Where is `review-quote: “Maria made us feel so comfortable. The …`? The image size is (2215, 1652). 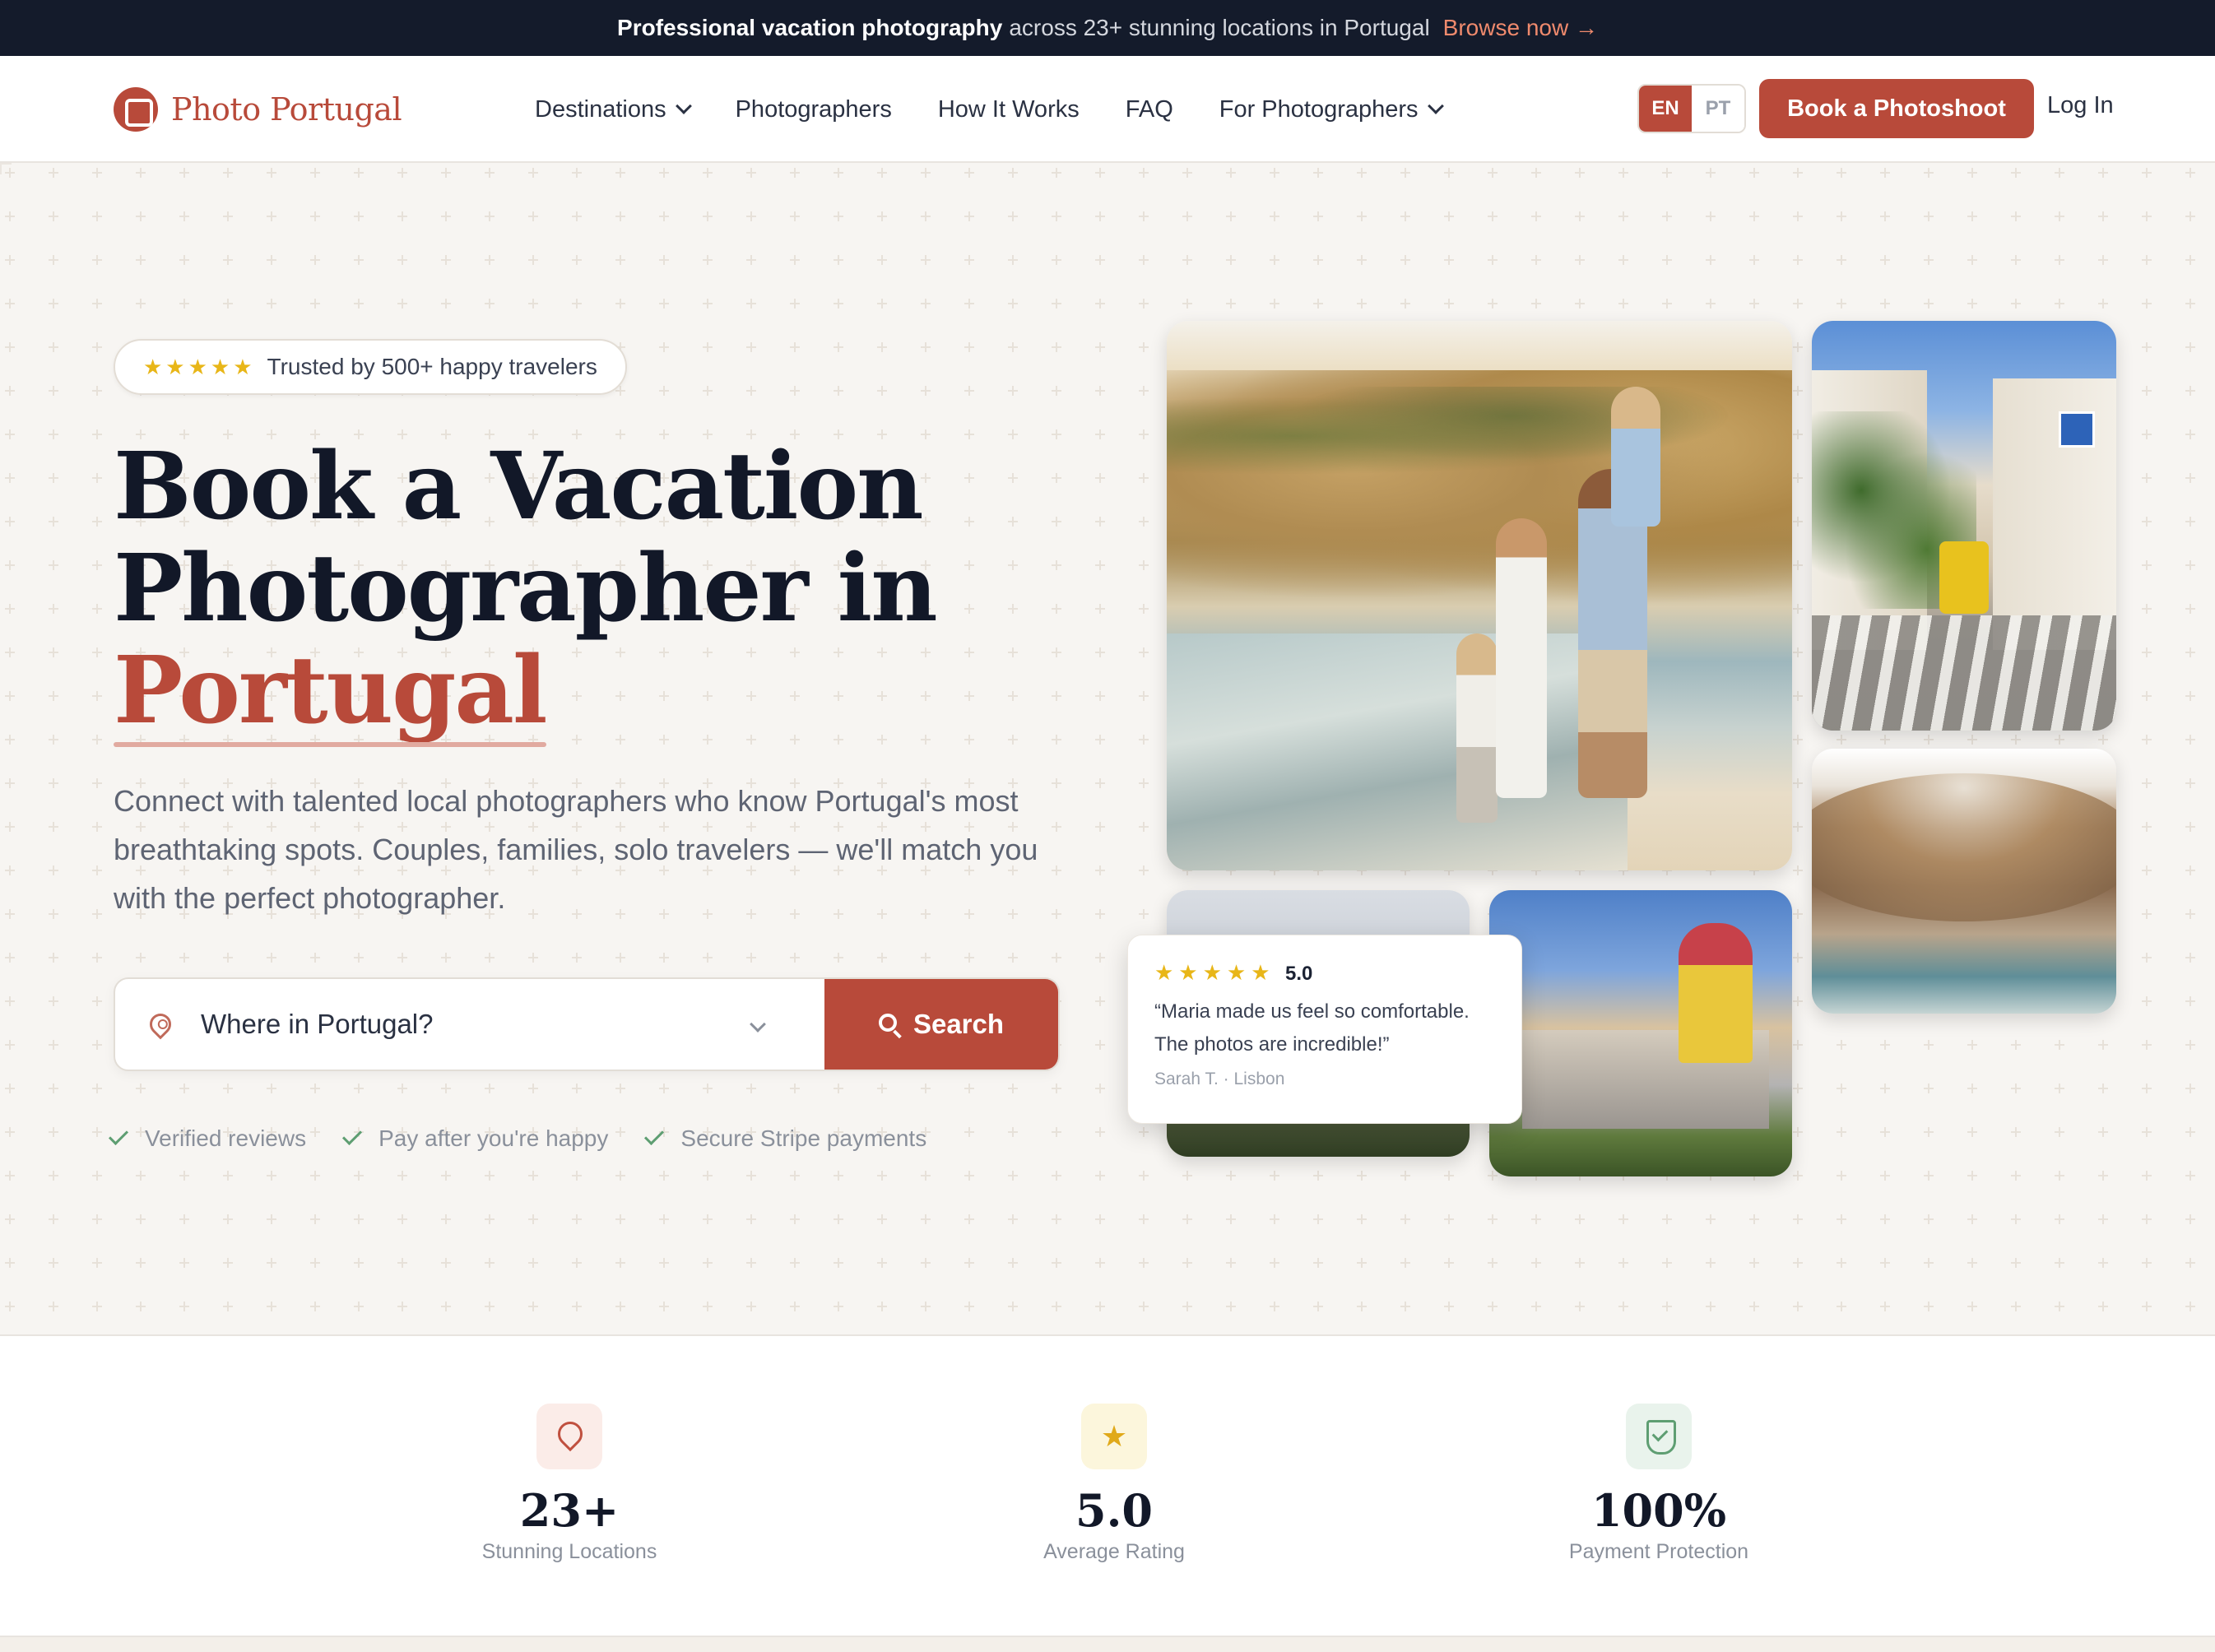
review-quote: “Maria made us feel so comfortable. The … is located at coordinates (1312, 1028).